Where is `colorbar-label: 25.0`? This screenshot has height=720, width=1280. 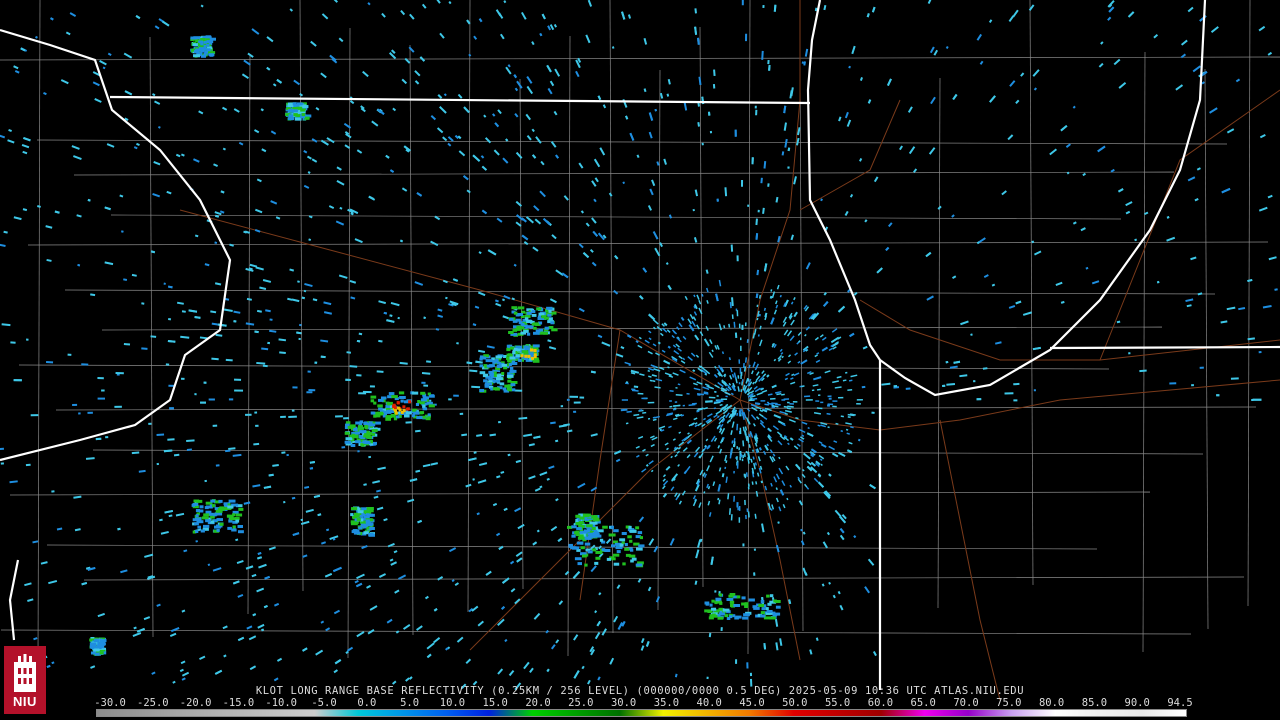
colorbar-label: 25.0 is located at coordinates (581, 703).